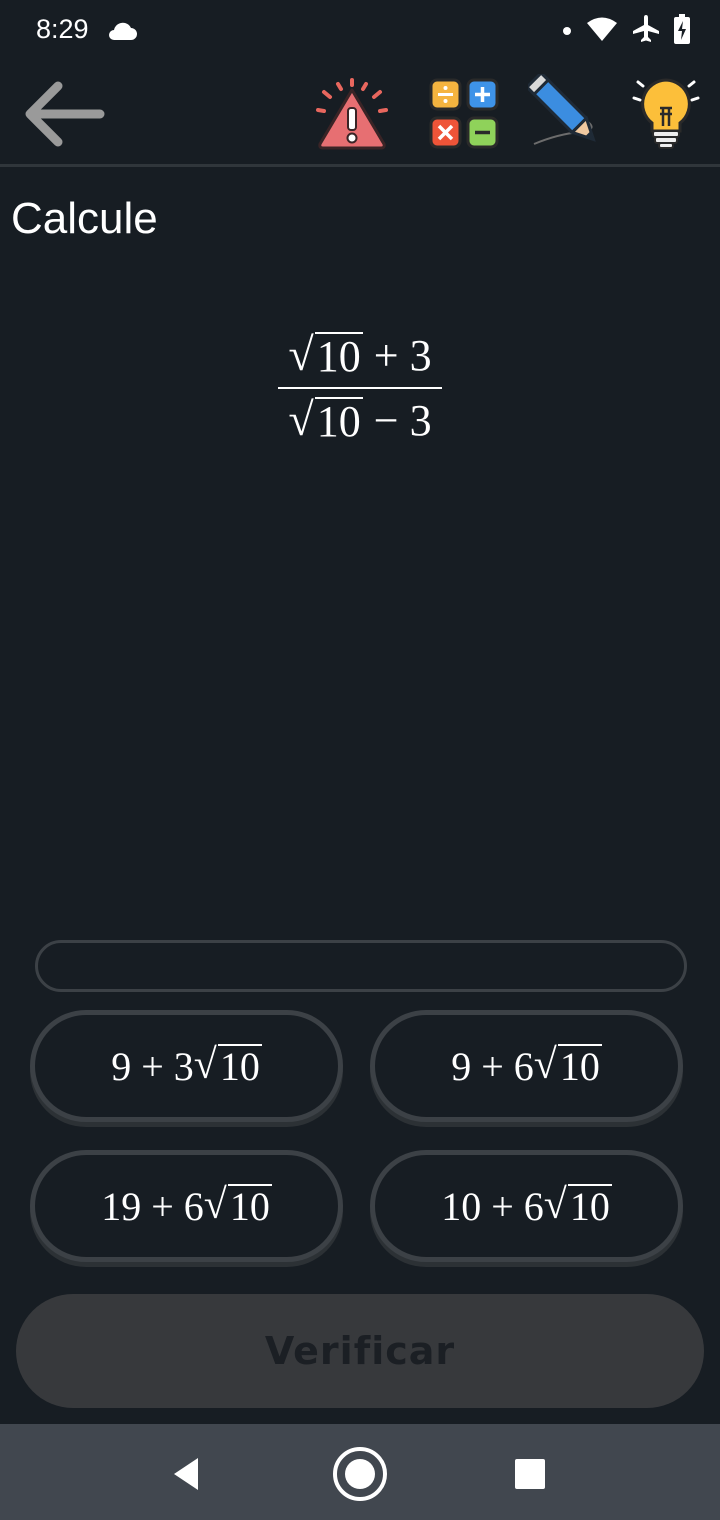 This screenshot has width=720, height=1520. I want to click on toolbar, so click(360, 115).